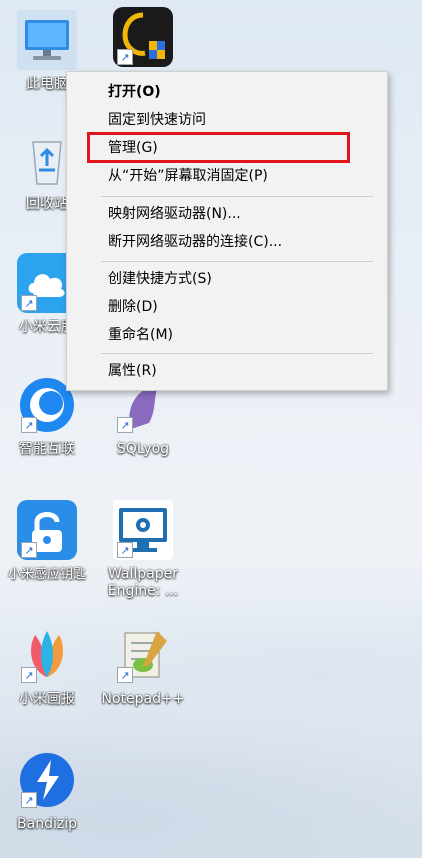 This screenshot has width=422, height=858. Describe the element at coordinates (227, 92) in the screenshot. I see `menu-item-open: 打开(O)` at that location.